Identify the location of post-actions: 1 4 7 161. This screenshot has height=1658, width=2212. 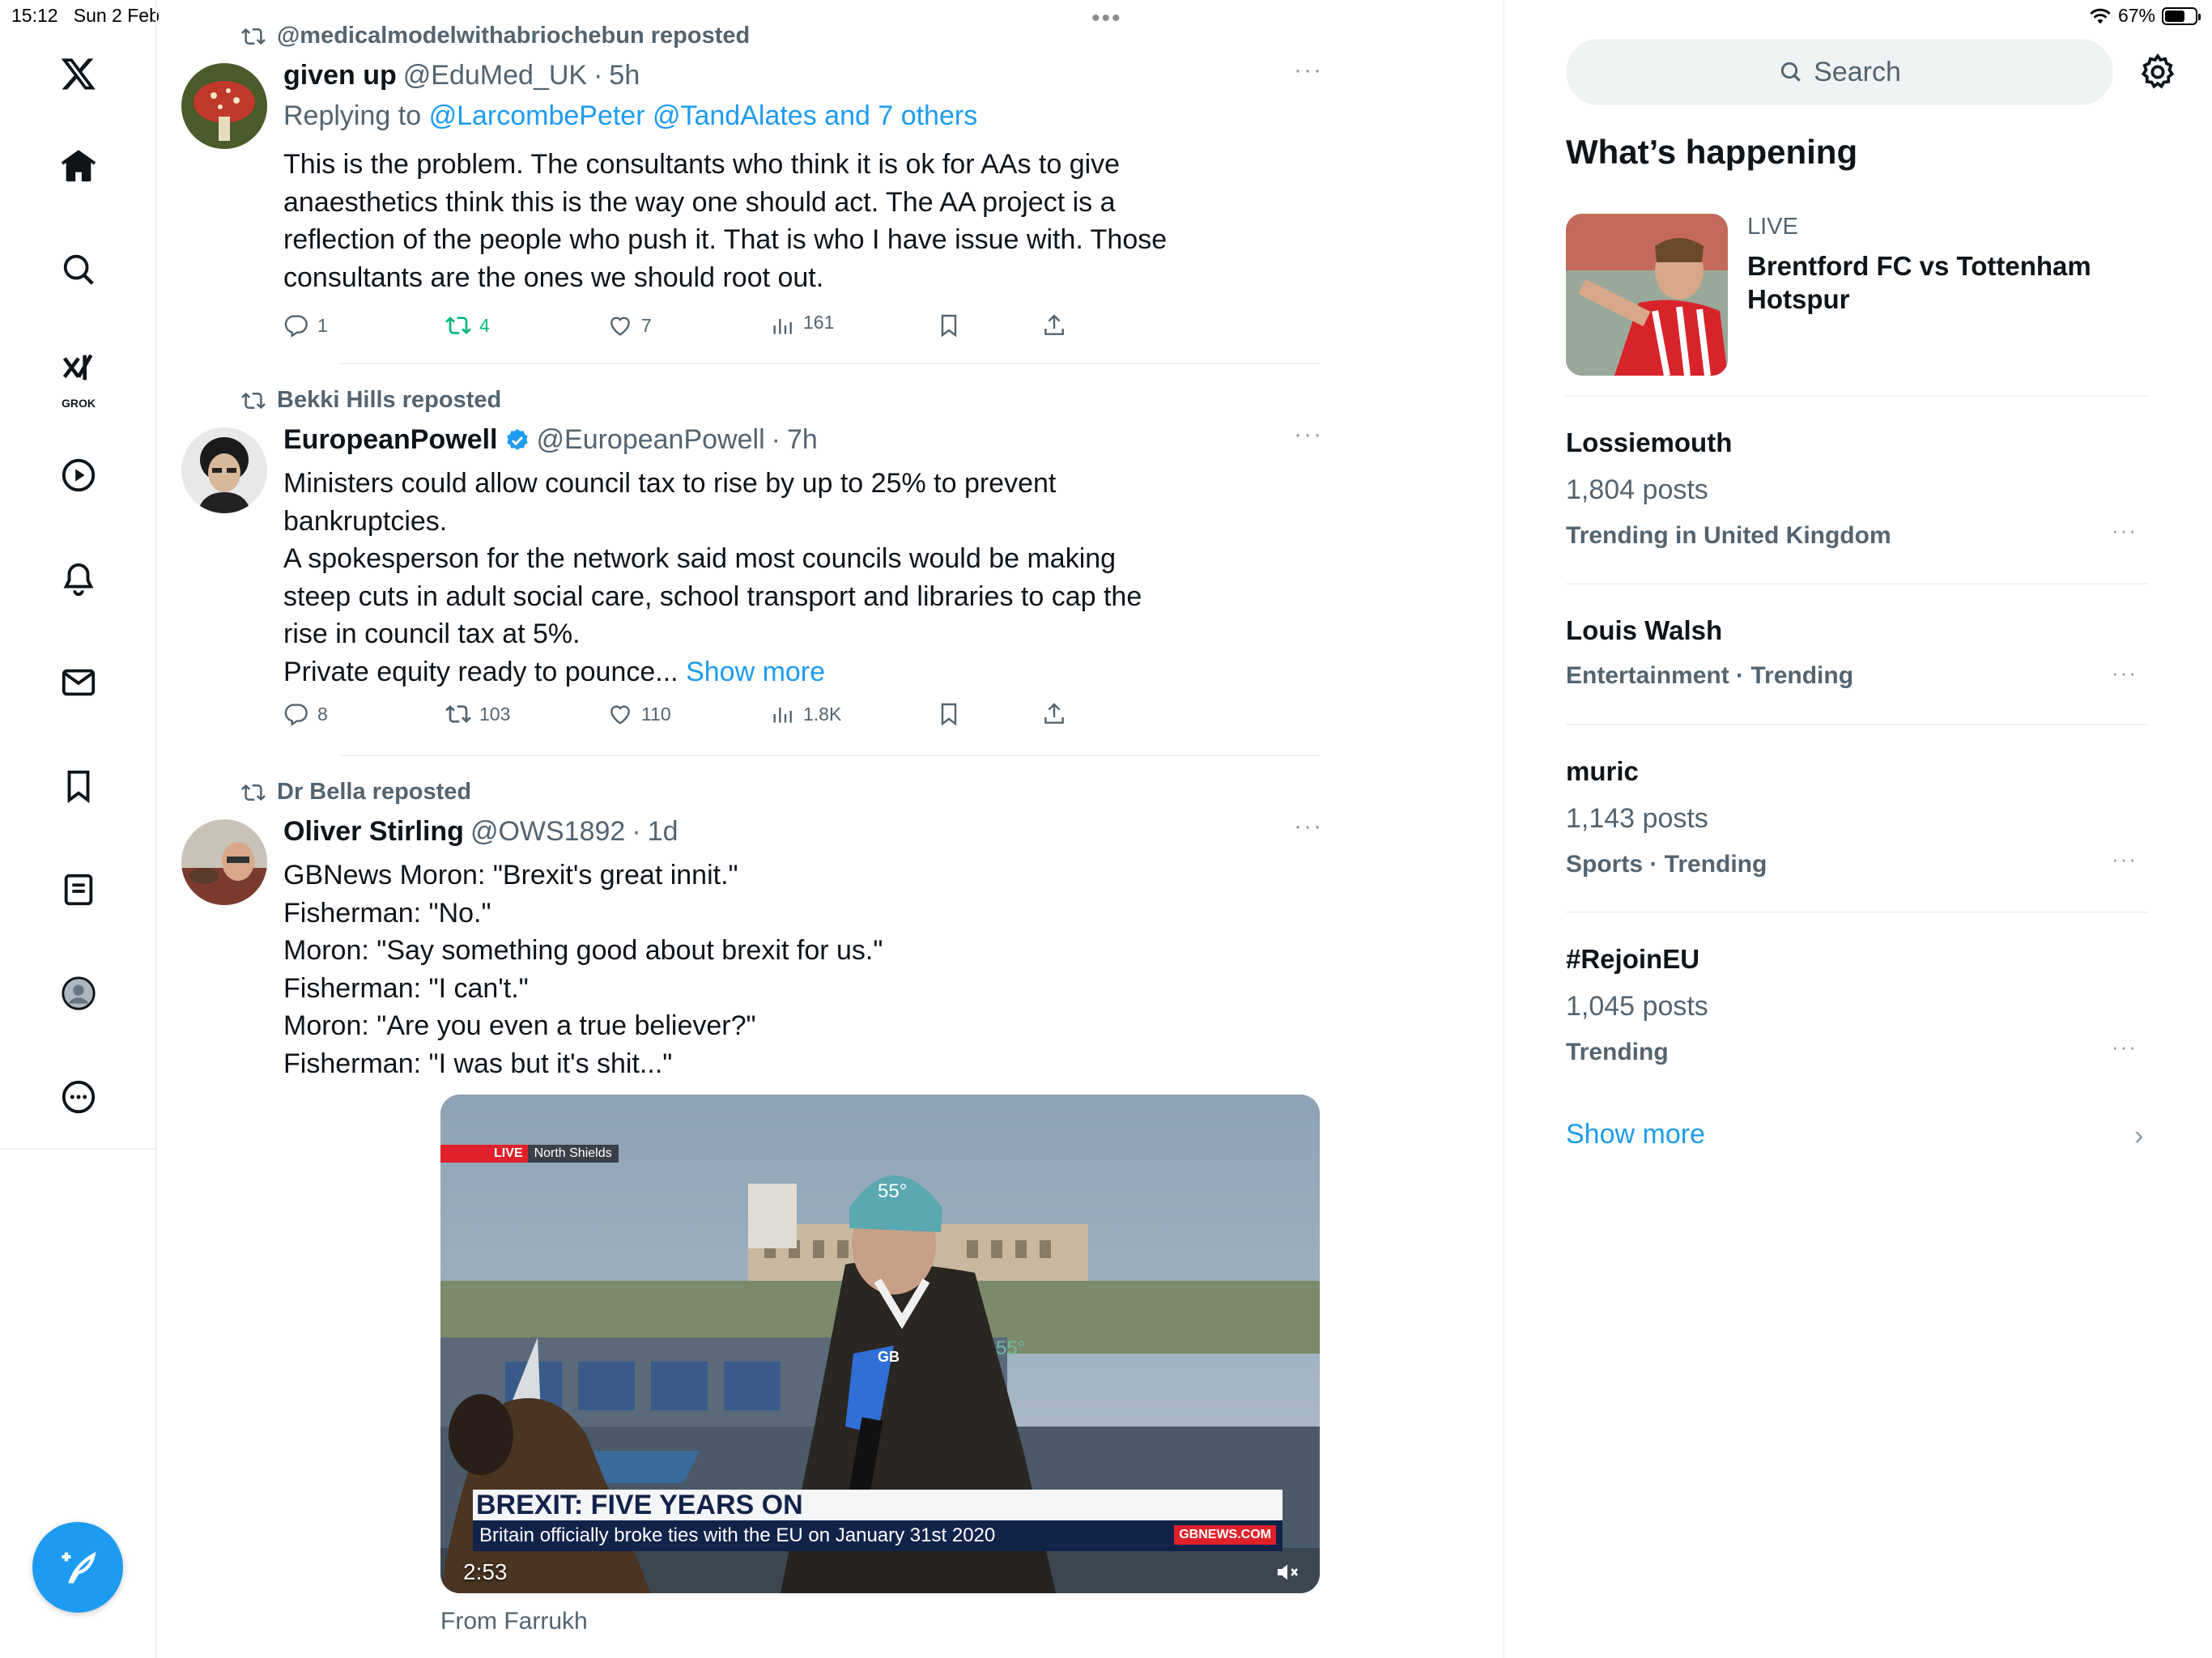
(688, 328).